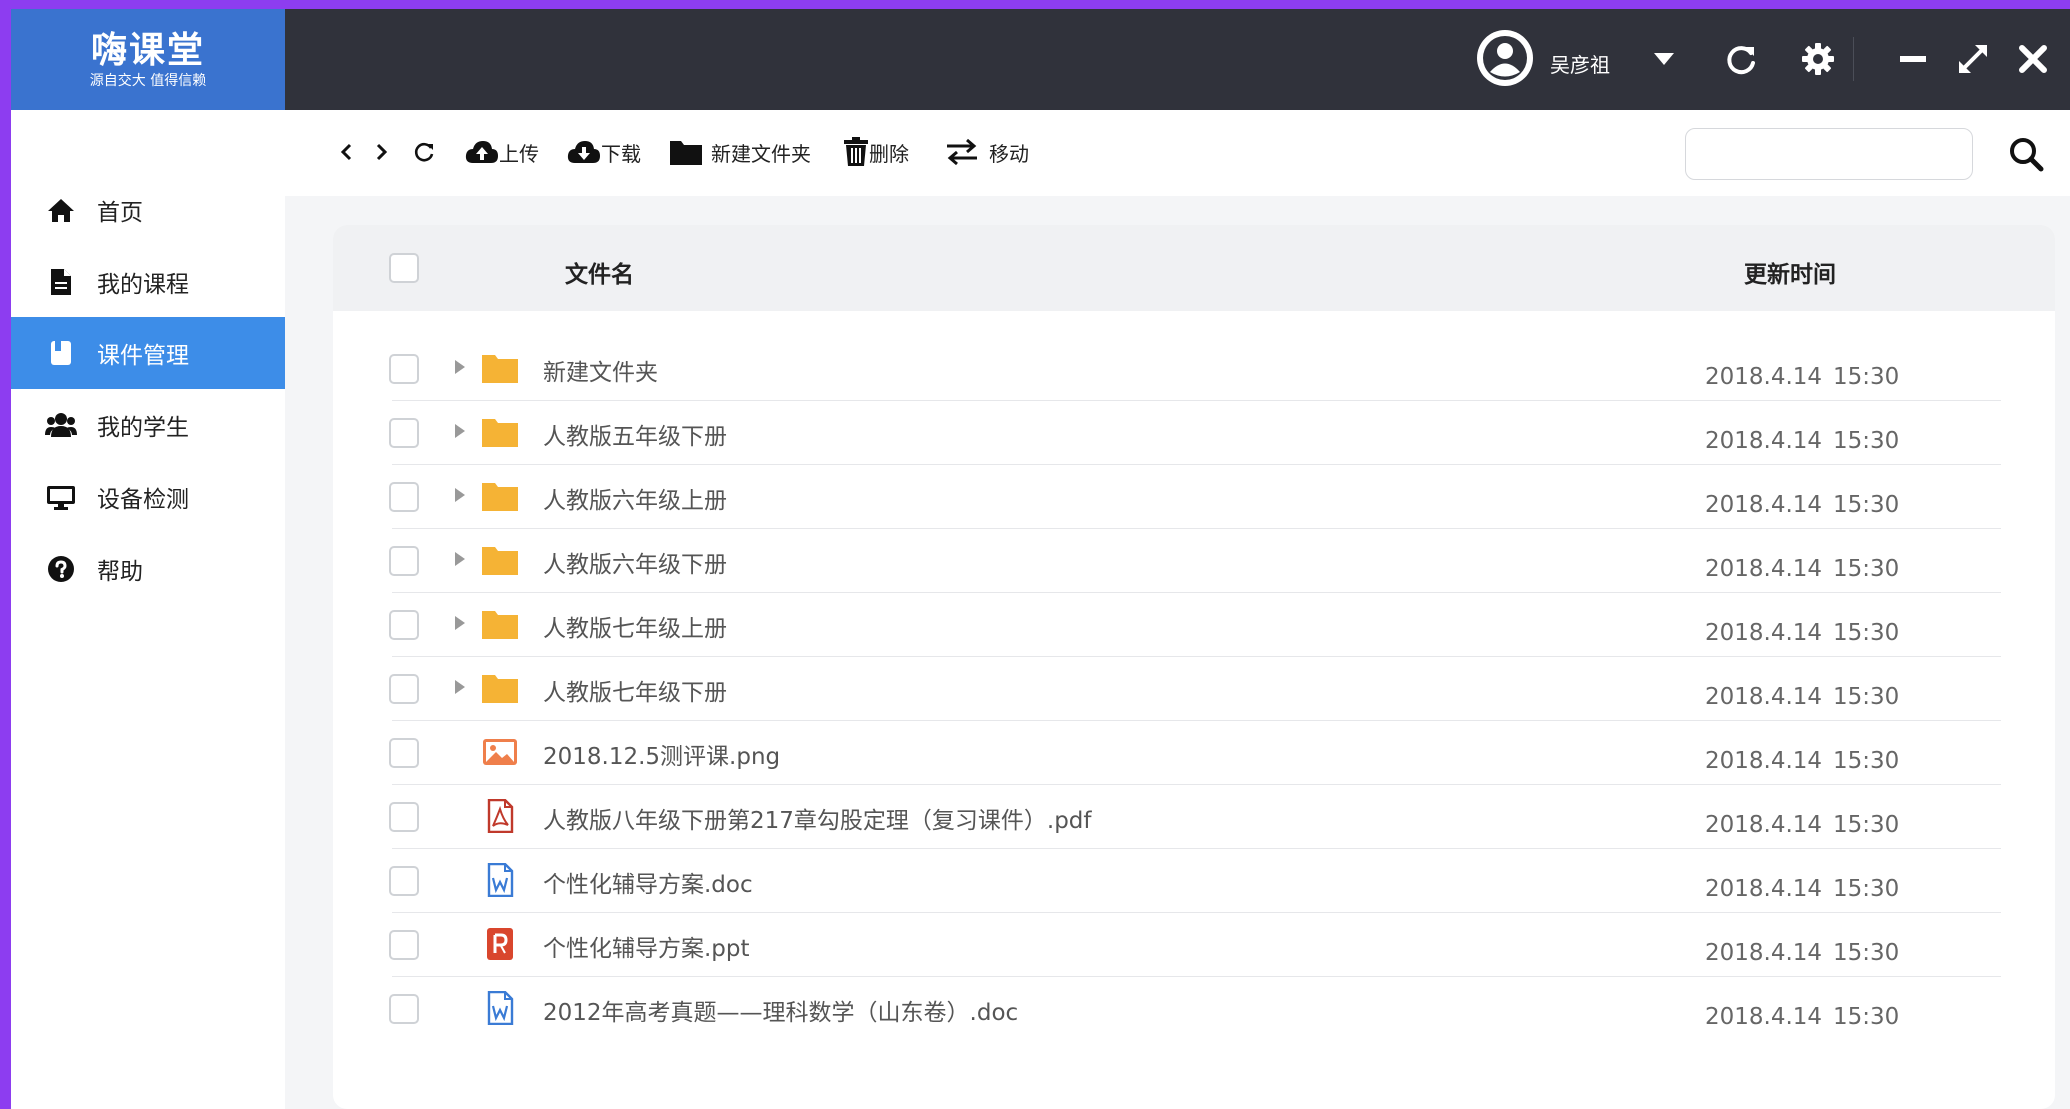  Describe the element at coordinates (148, 569) in the screenshot. I see `sidebar-item-help: 帮助` at that location.